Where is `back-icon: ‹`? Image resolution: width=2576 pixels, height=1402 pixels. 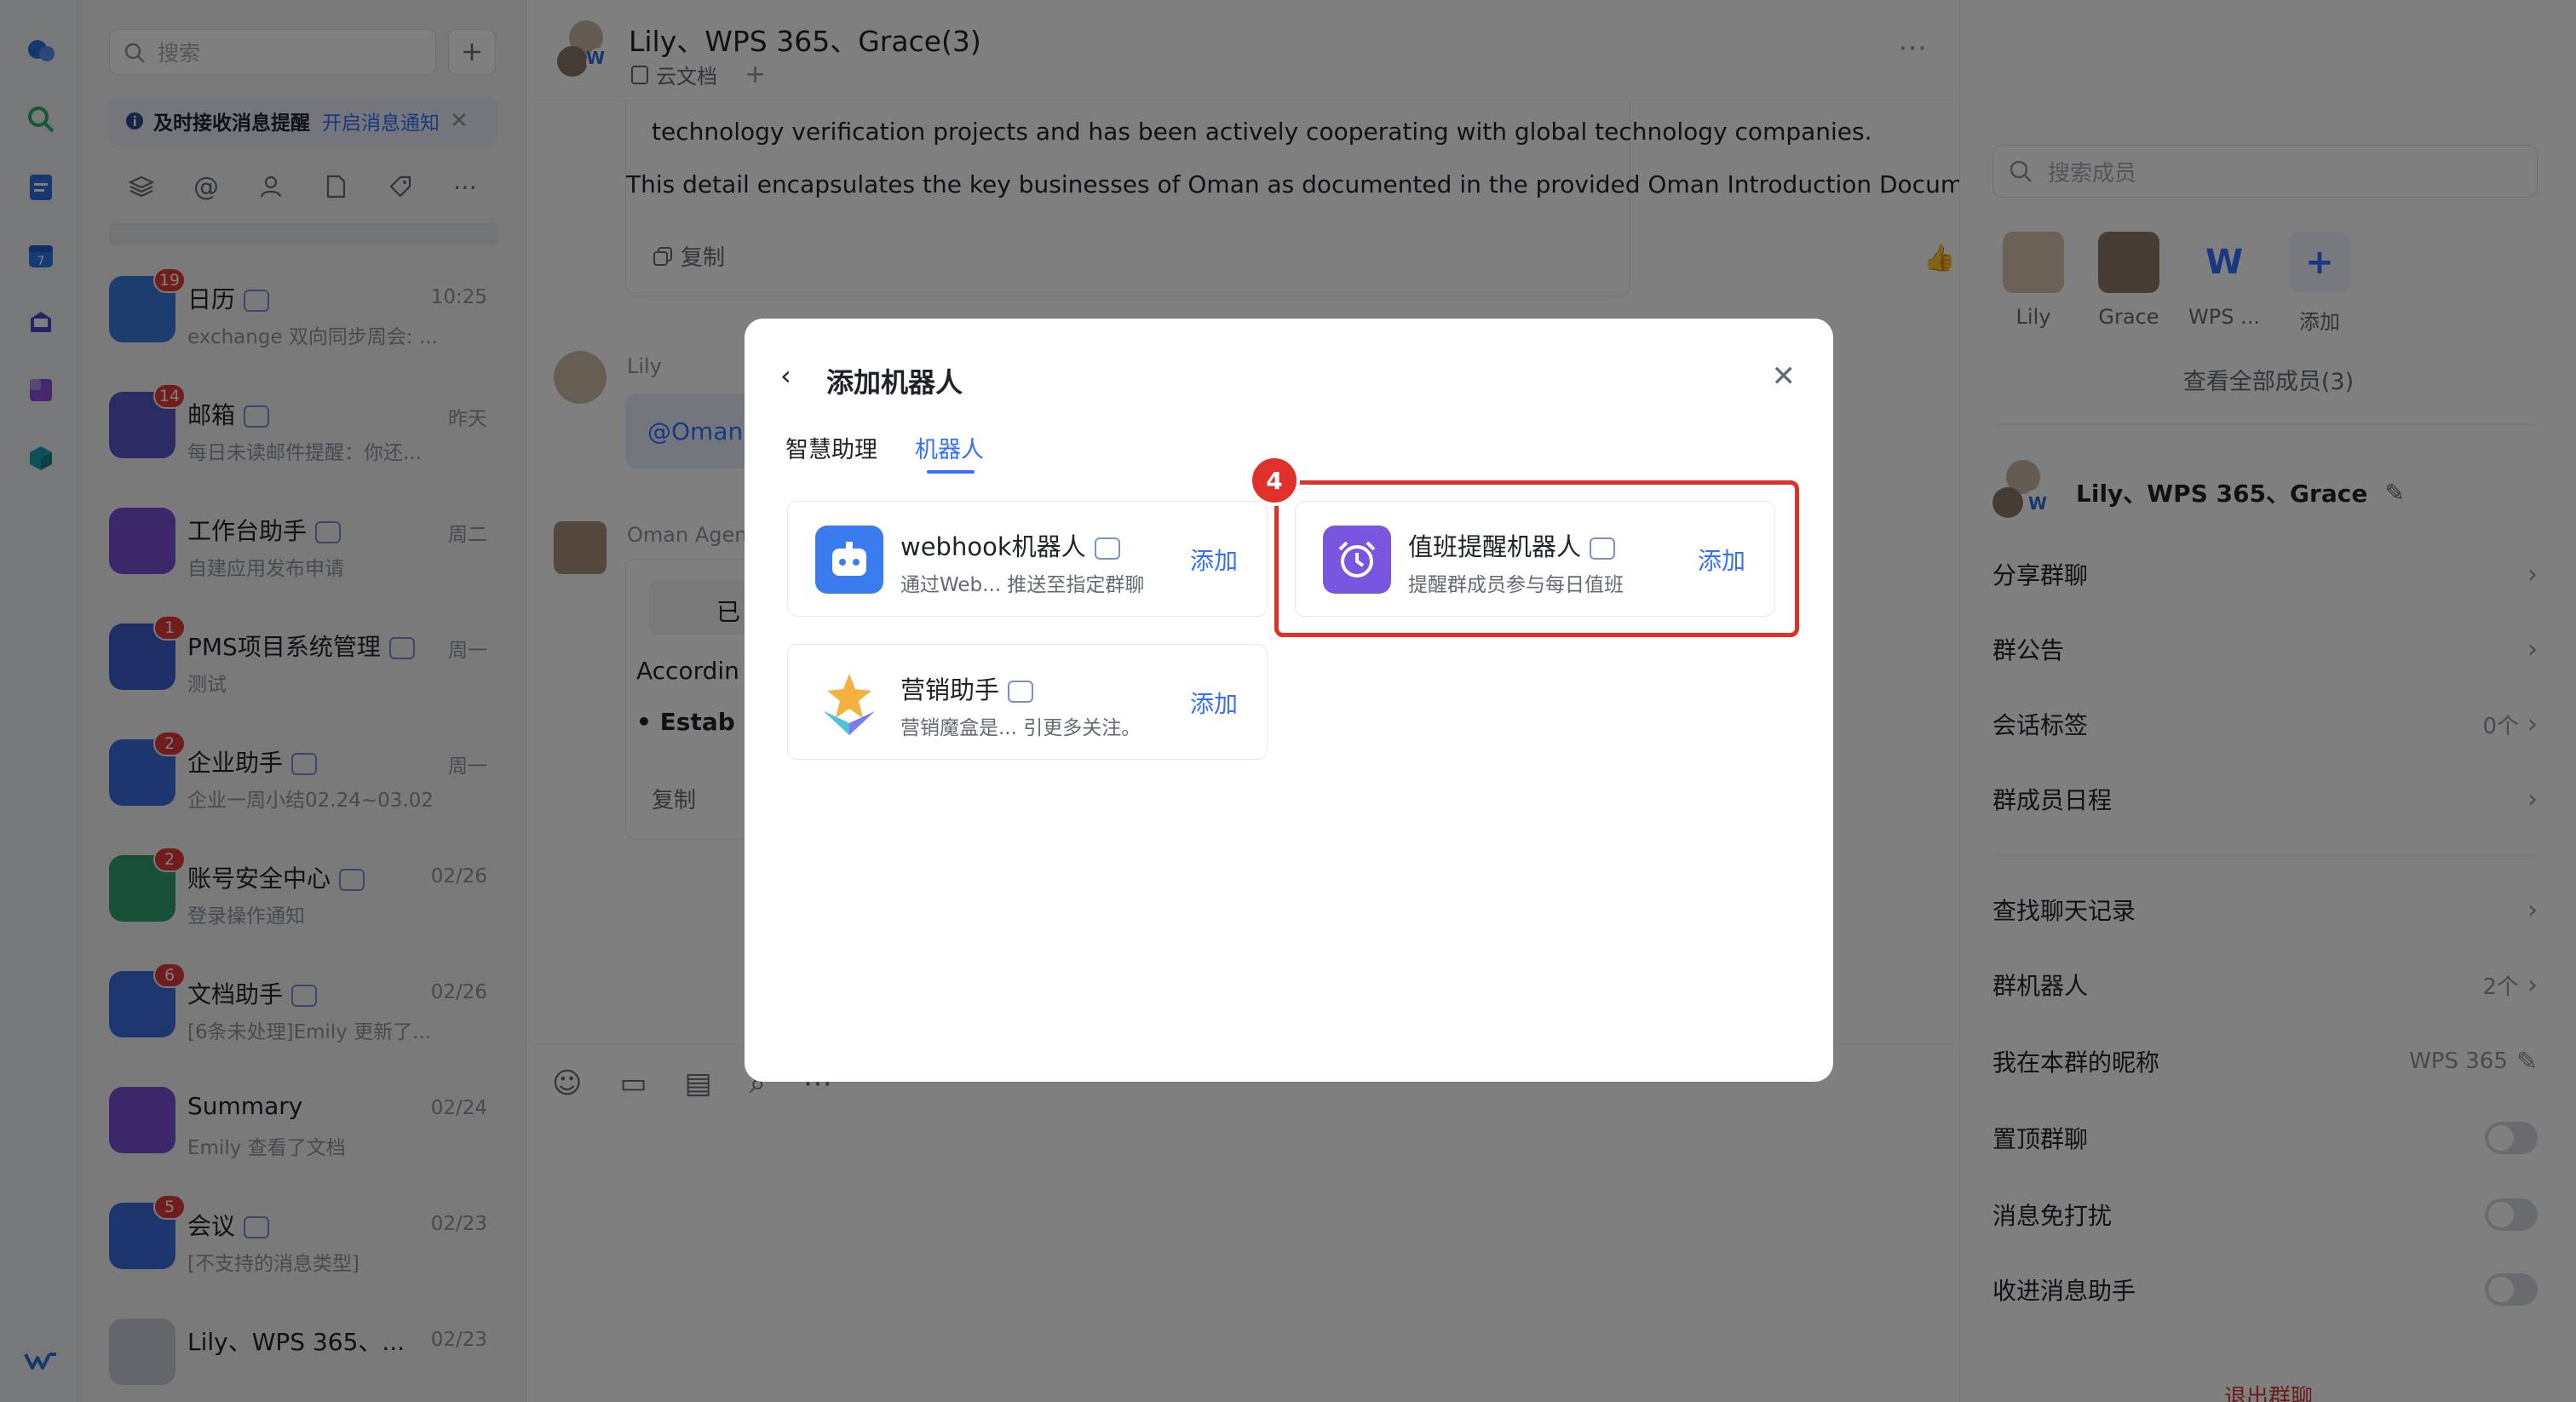
back-icon: ‹ is located at coordinates (786, 375).